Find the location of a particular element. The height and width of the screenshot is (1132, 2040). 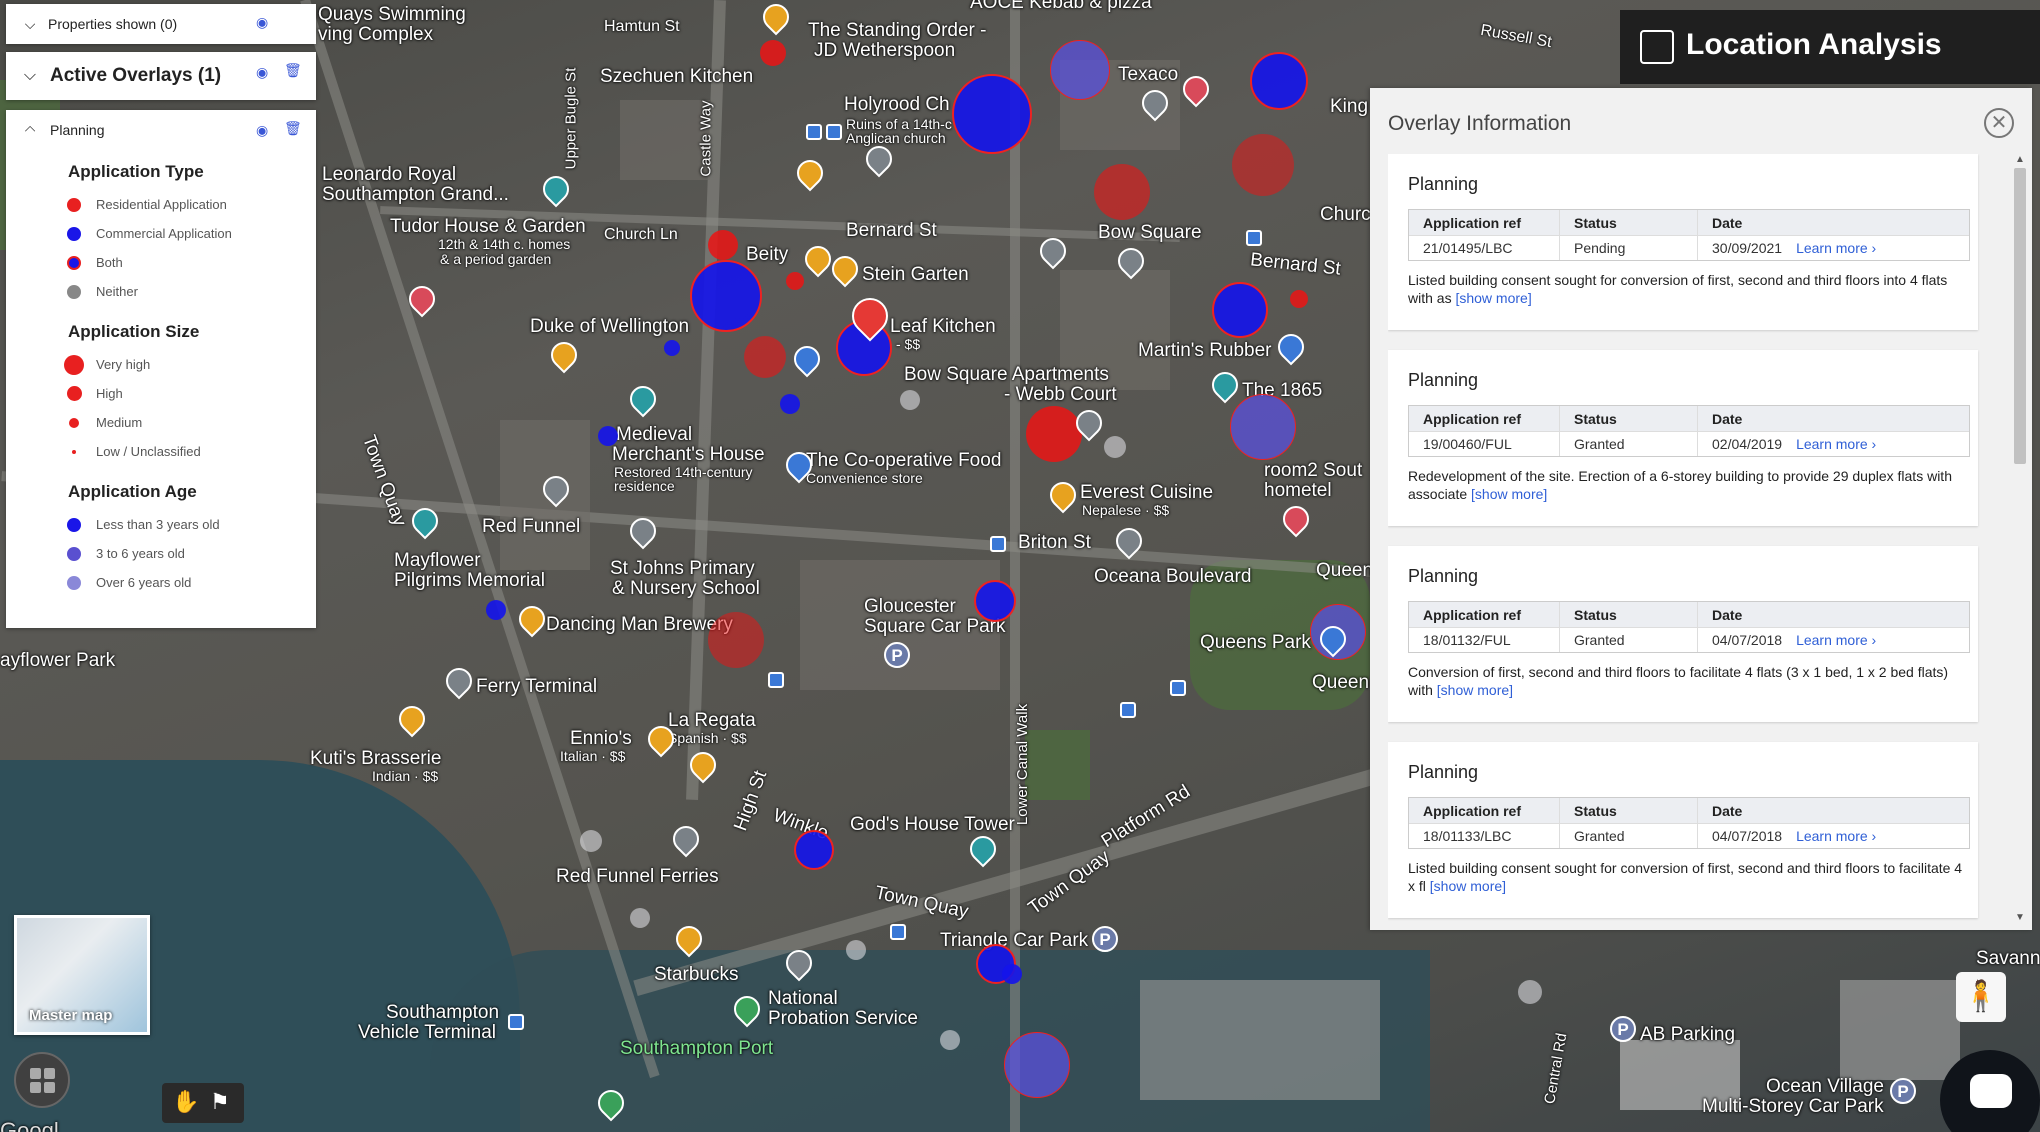

scroll-down-arrow-icon: ▼ is located at coordinates (2020, 917).